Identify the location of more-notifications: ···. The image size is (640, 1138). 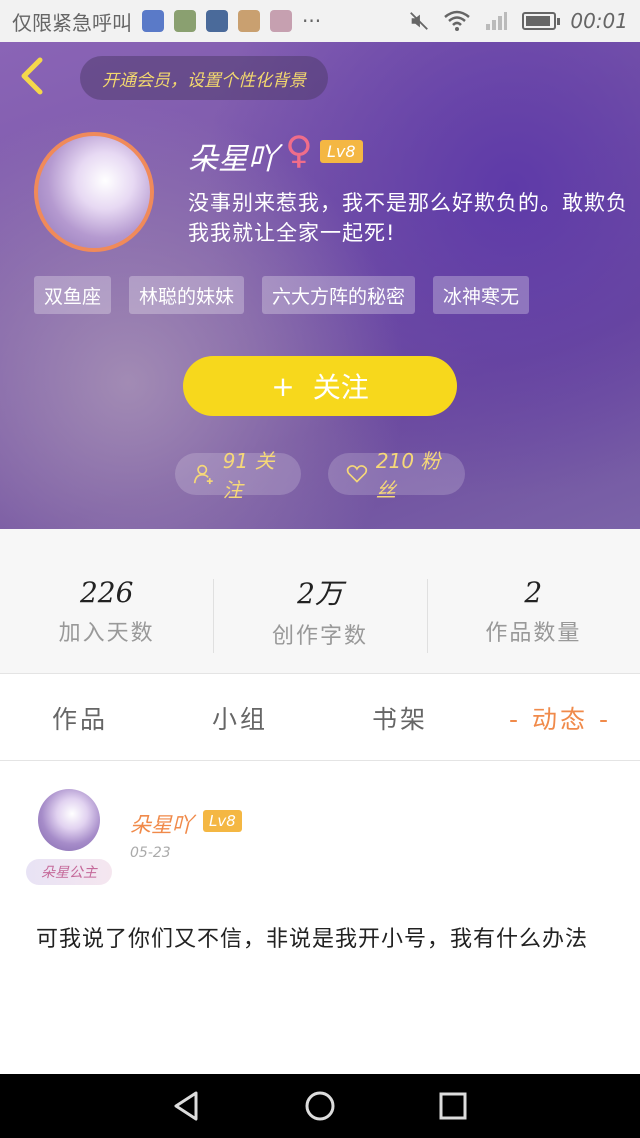
(312, 21).